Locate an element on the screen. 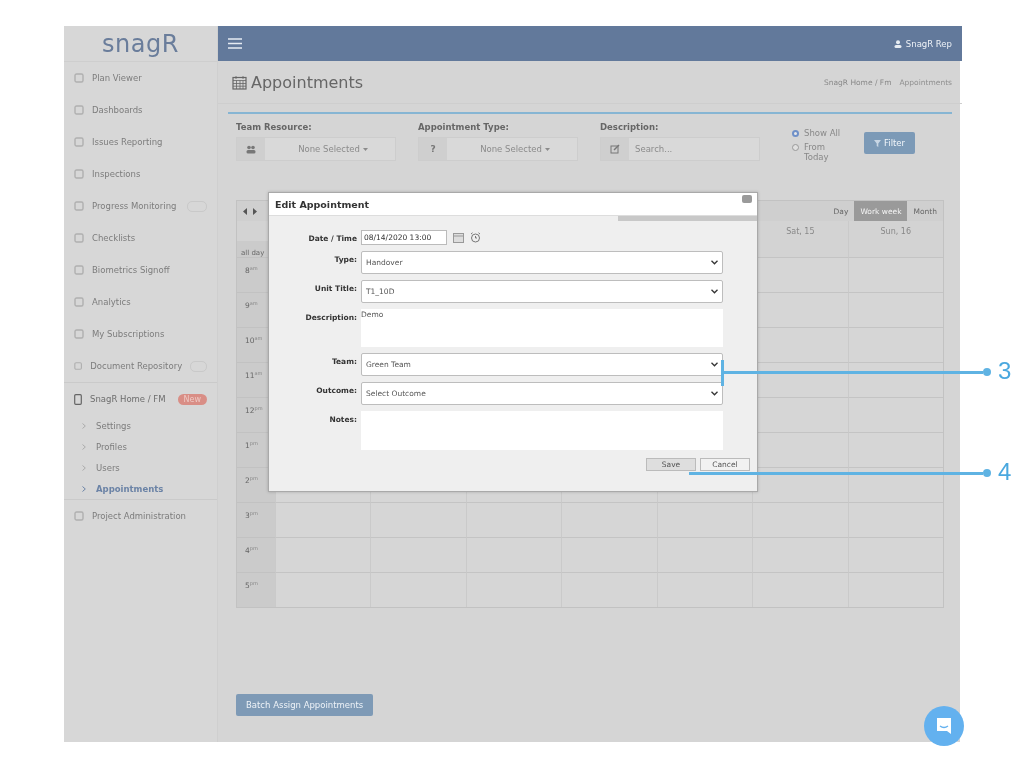 Image resolution: width=1024 pixels, height=768 pixels. filter-label: Description: is located at coordinates (630, 127).